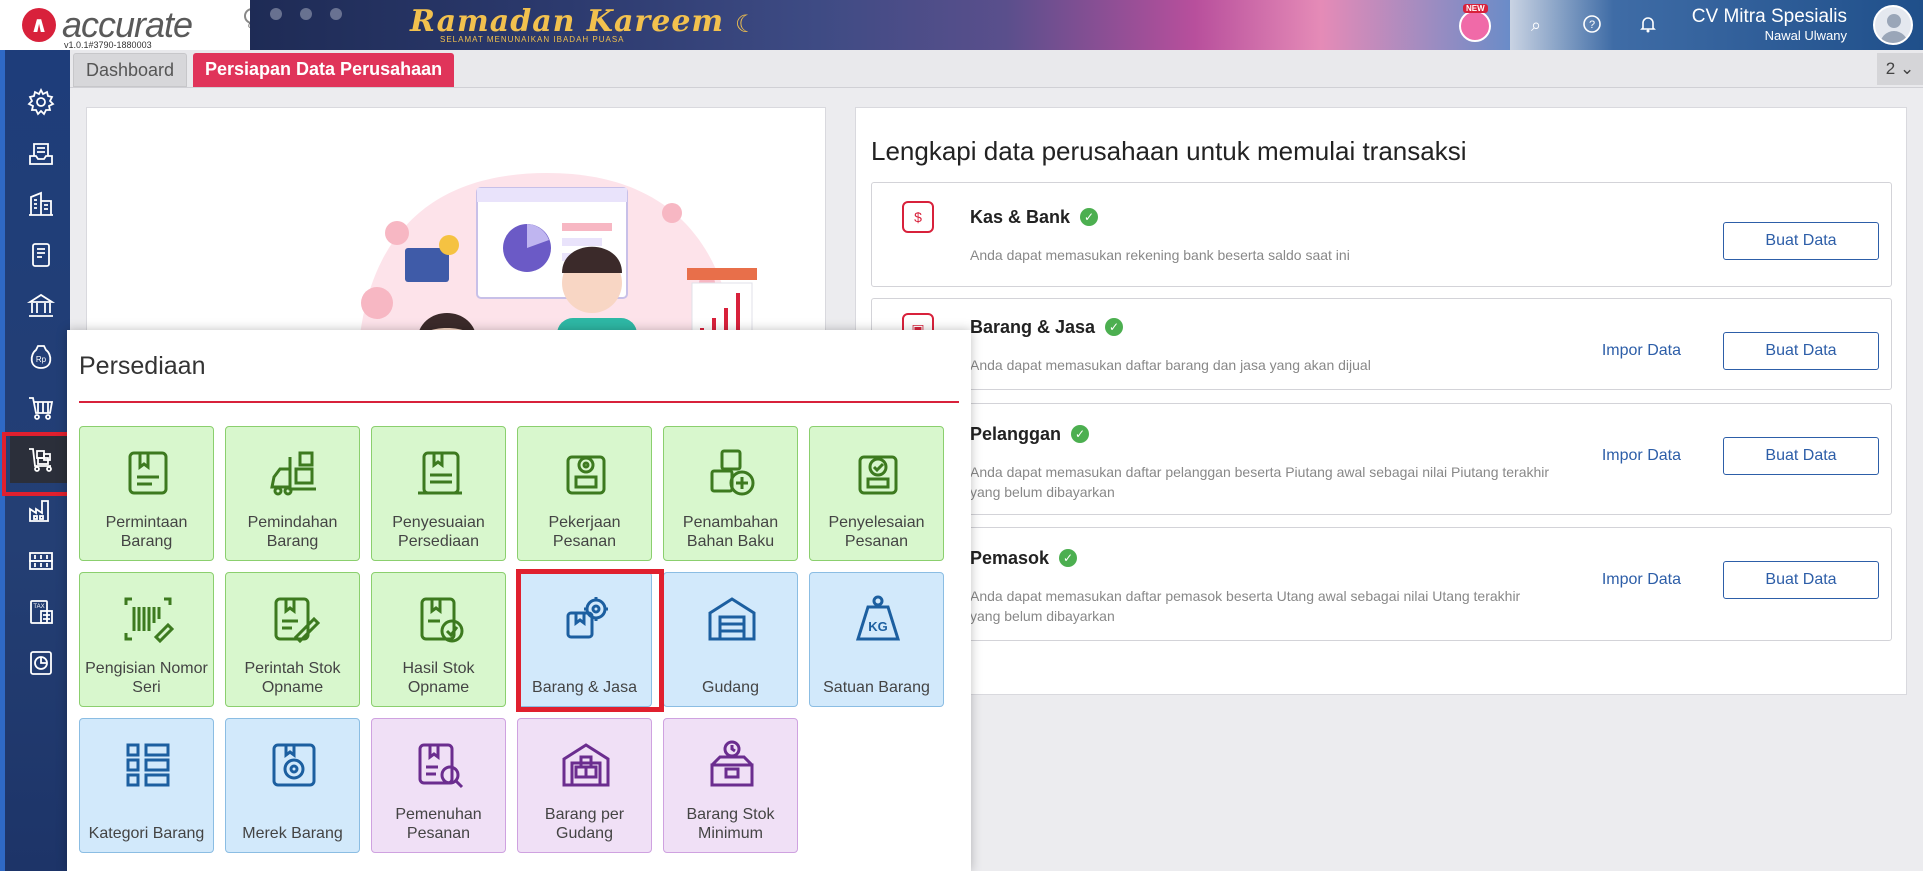  I want to click on sidebar-item-settings, so click(41, 102).